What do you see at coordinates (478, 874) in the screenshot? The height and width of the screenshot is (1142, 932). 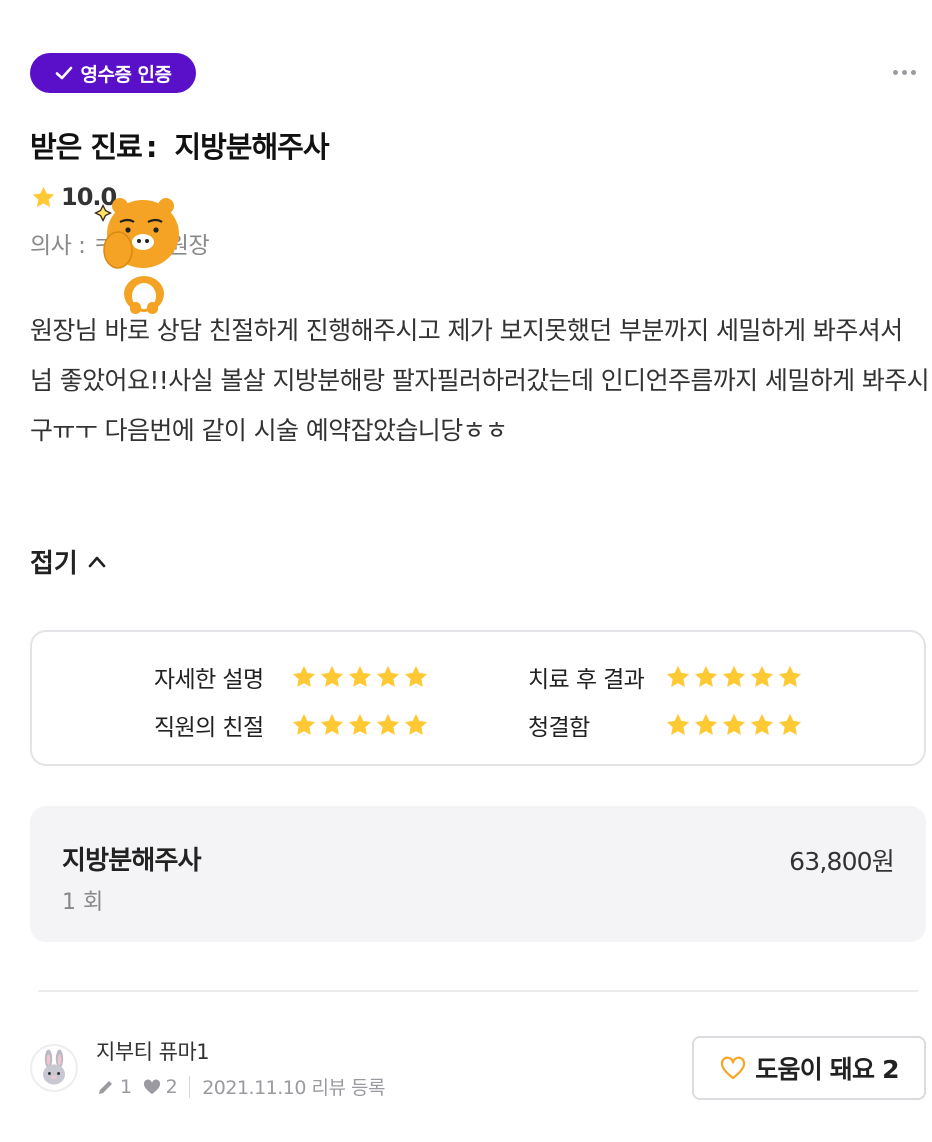 I see `price-panel: 지방분해주사 1 회 63,800원` at bounding box center [478, 874].